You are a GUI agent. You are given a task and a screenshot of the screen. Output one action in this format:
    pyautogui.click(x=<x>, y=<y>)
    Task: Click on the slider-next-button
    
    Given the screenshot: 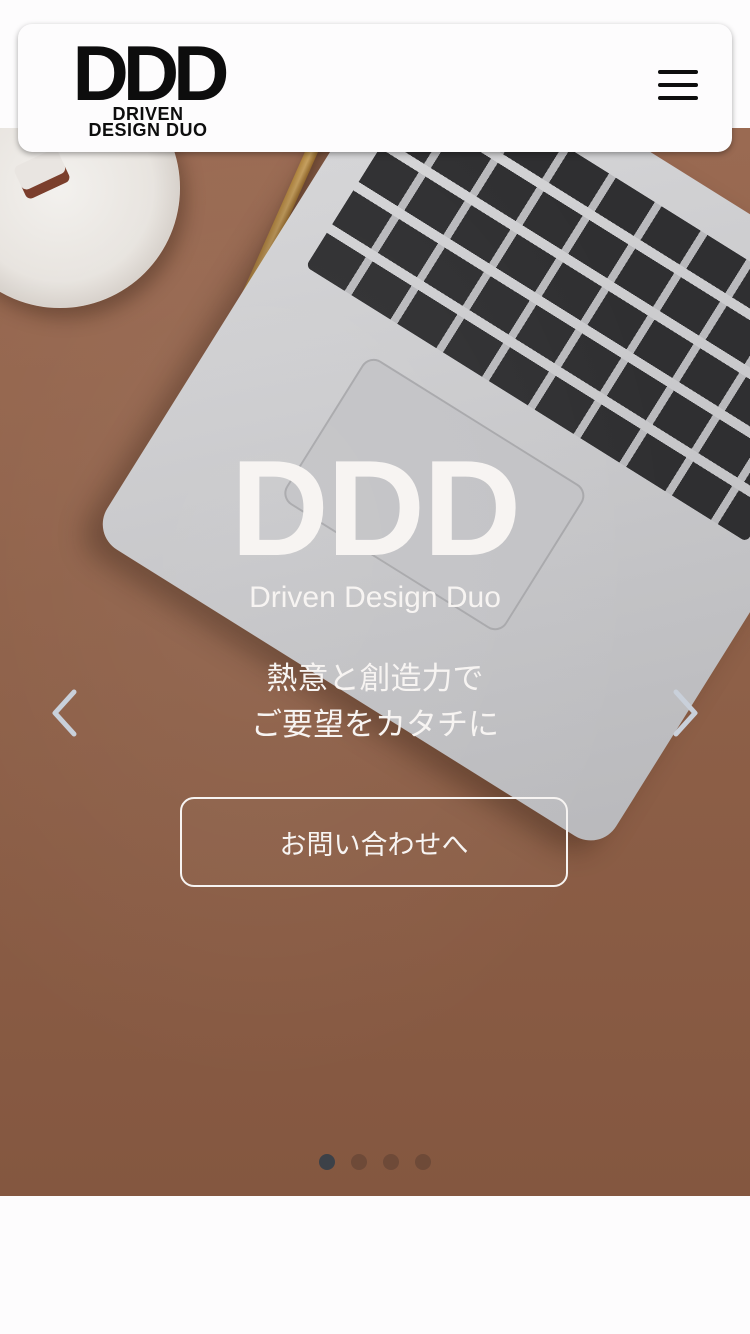 What is the action you would take?
    pyautogui.click(x=686, y=713)
    